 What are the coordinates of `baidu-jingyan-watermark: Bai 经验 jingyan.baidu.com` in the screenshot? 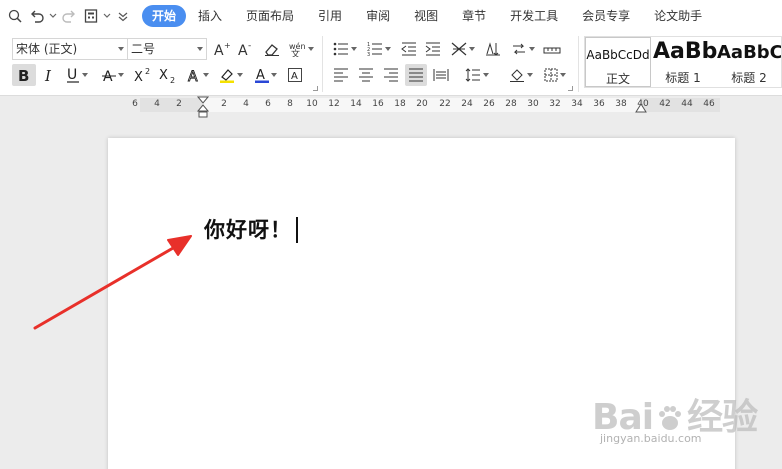 It's located at (682, 423).